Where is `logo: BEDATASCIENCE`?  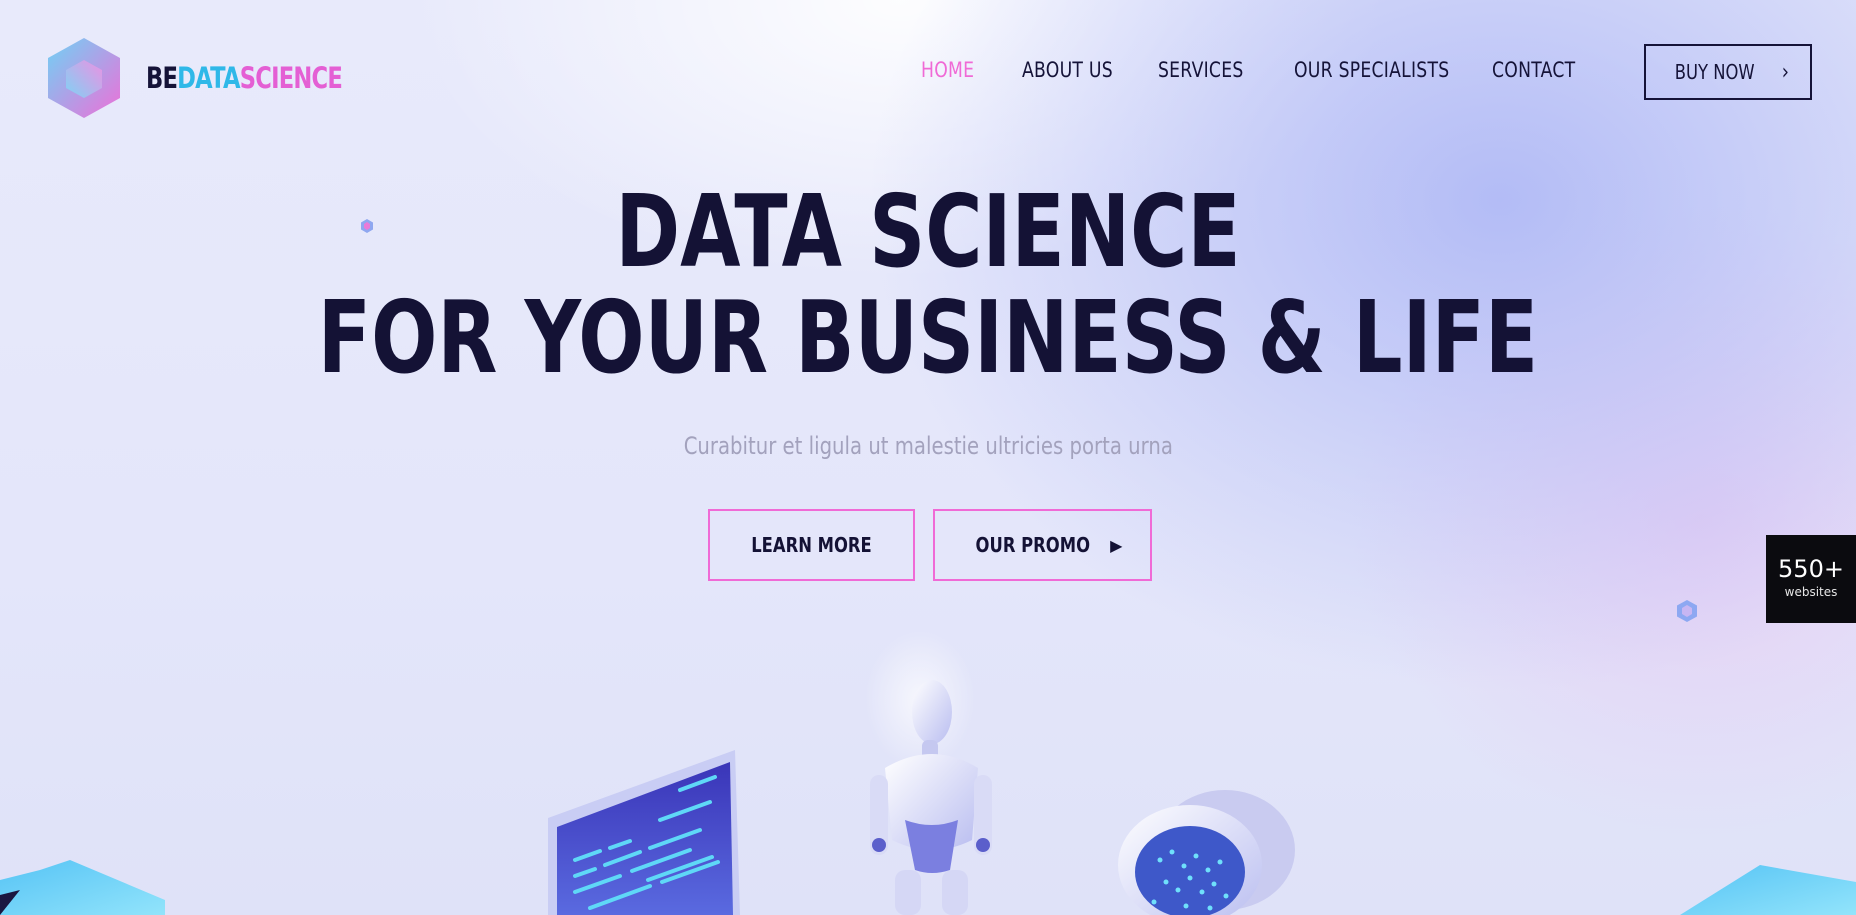 logo: BEDATASCIENCE is located at coordinates (220, 78).